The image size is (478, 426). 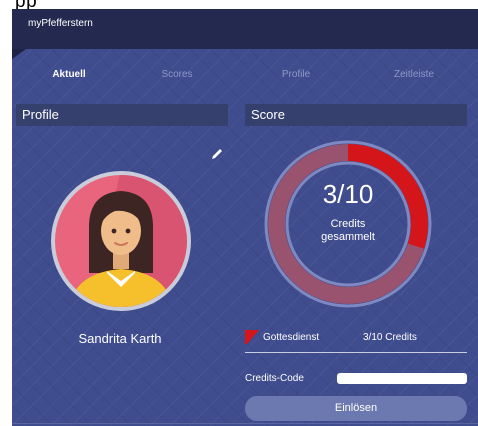 What do you see at coordinates (390, 337) in the screenshot?
I see `category-credits: 3/10 Credits` at bounding box center [390, 337].